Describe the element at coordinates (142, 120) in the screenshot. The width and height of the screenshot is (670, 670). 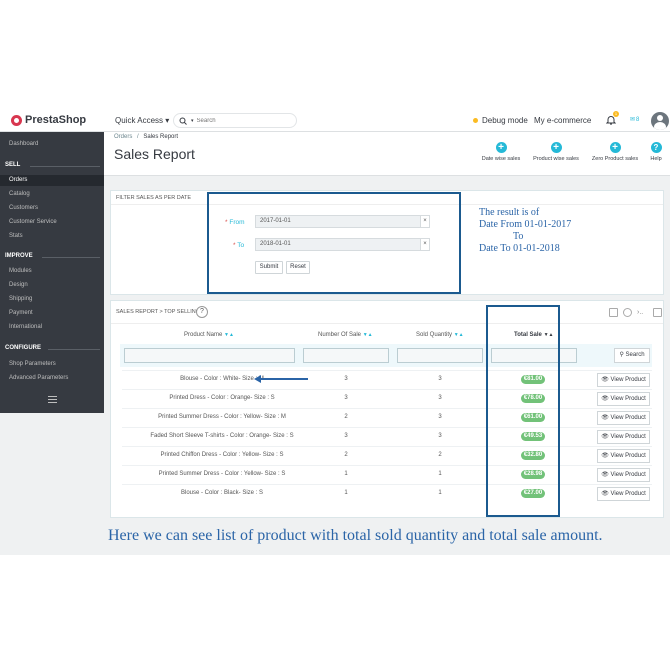
I see `quick-access-dropdown: Quick Access ▾` at that location.